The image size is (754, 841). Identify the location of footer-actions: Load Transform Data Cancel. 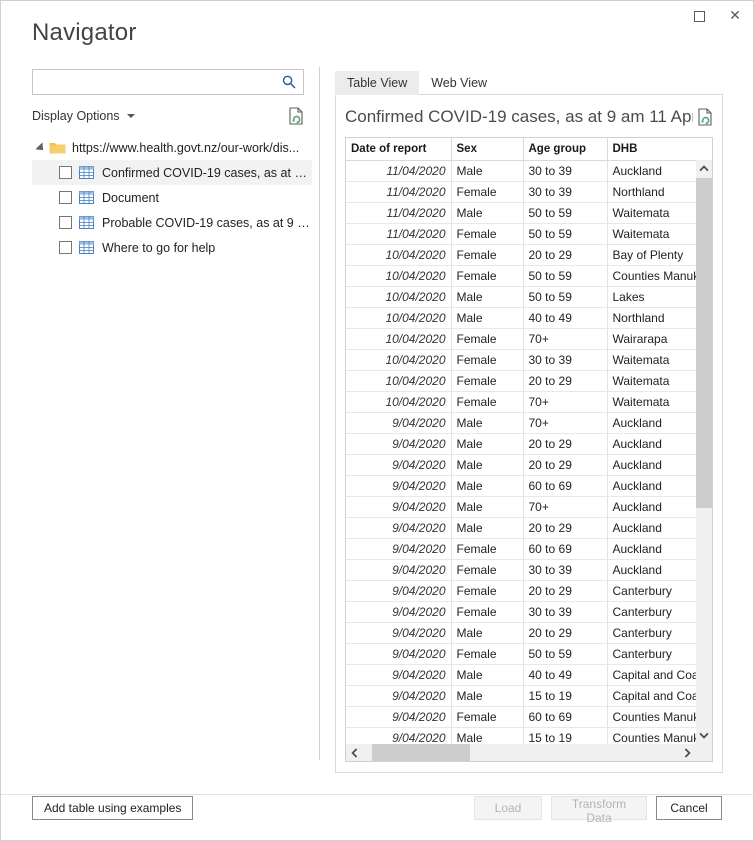
(598, 810).